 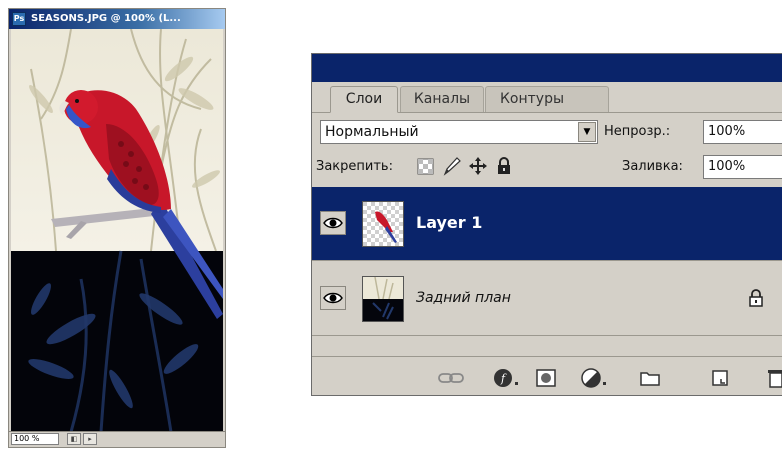 I want to click on blend-opacity-row: Нормальный ▼ Непрозр.: 100%, so click(x=547, y=131).